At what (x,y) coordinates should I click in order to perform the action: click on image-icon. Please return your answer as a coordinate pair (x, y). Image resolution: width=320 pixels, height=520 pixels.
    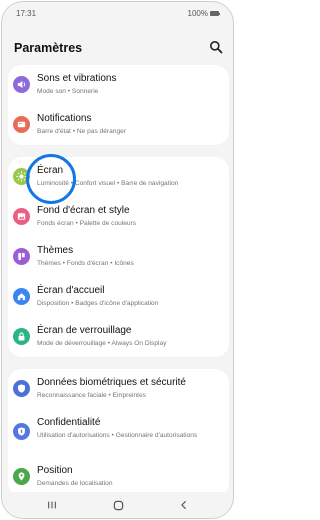
    Looking at the image, I should click on (21, 216).